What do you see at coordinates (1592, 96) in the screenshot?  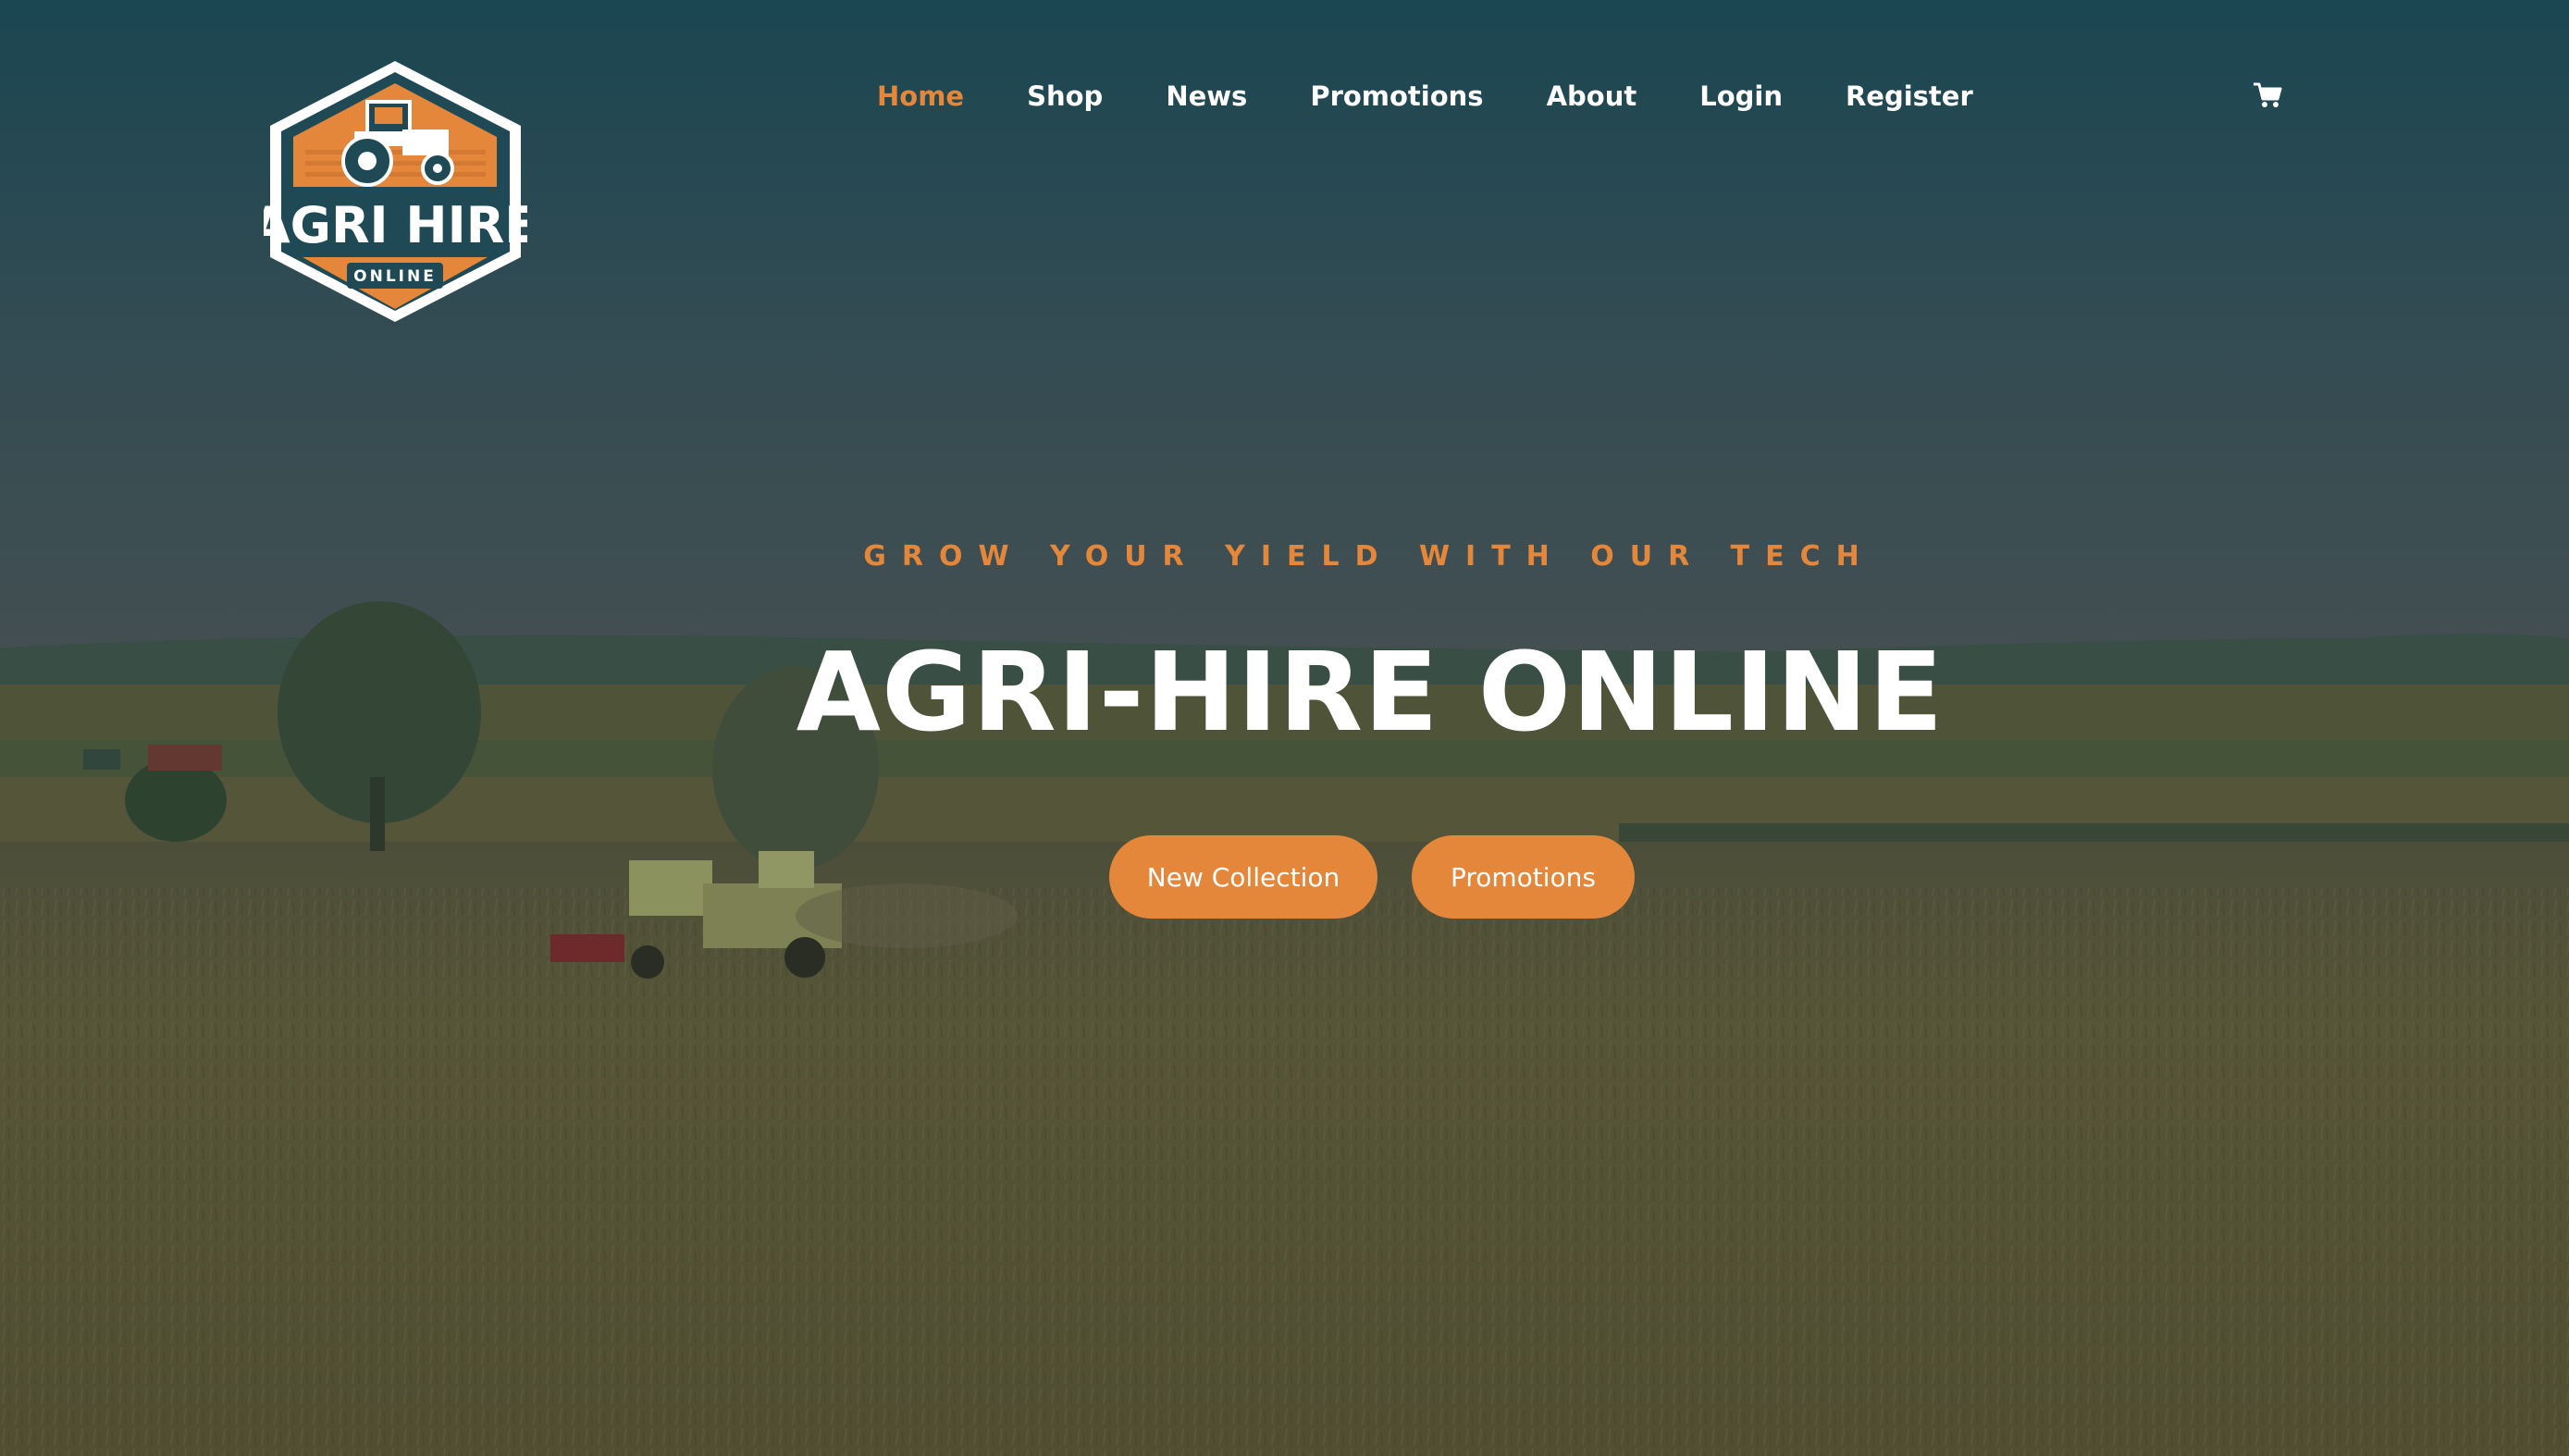 I see `nav-about: About` at bounding box center [1592, 96].